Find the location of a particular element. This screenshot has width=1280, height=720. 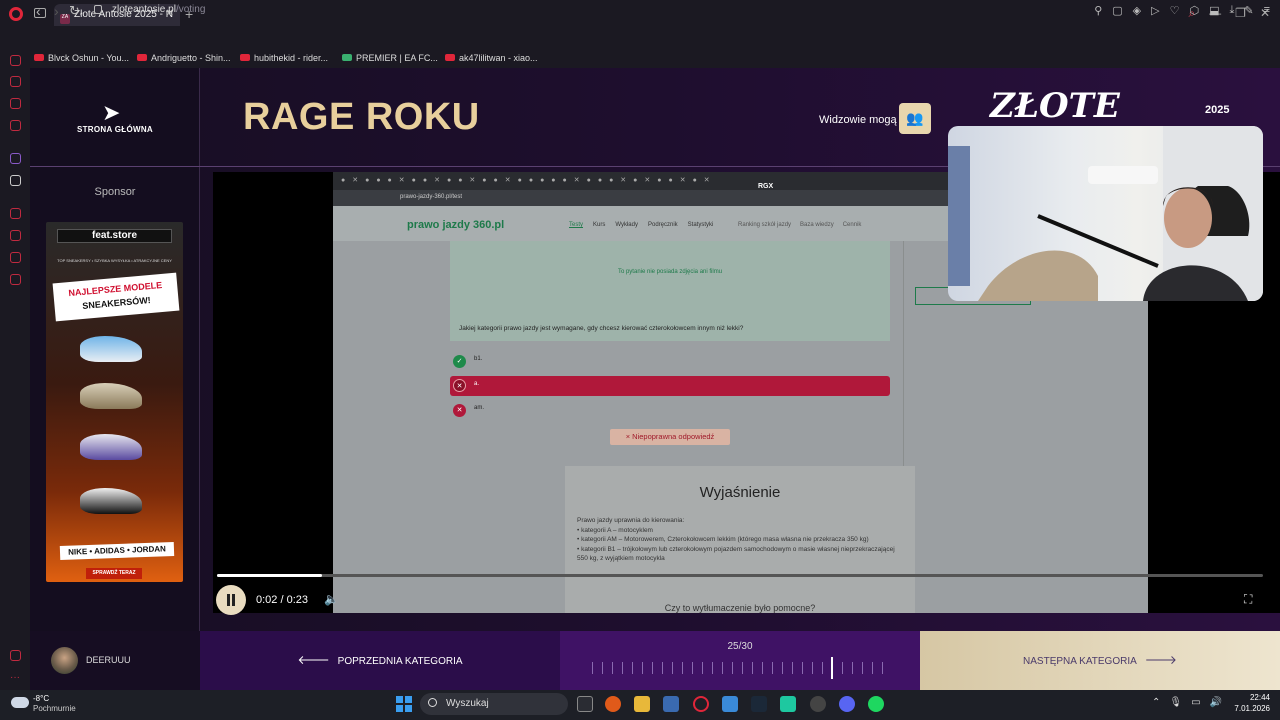

spotify-icon is located at coordinates (876, 704).